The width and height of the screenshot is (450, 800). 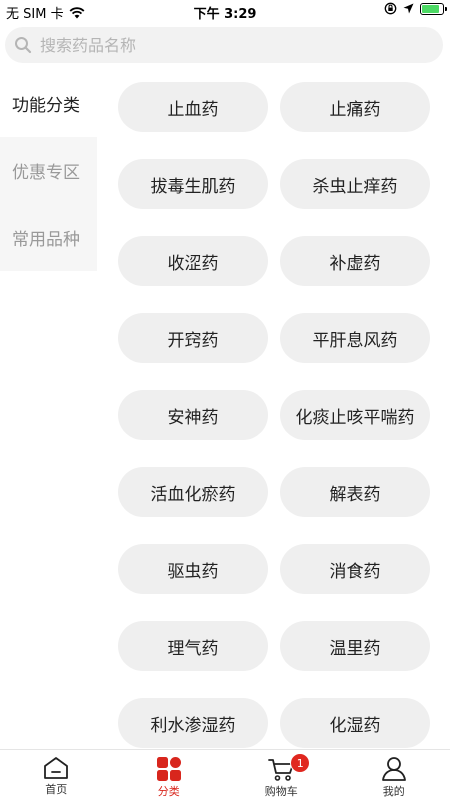 I want to click on category-pill: 安神药, so click(x=193, y=415).